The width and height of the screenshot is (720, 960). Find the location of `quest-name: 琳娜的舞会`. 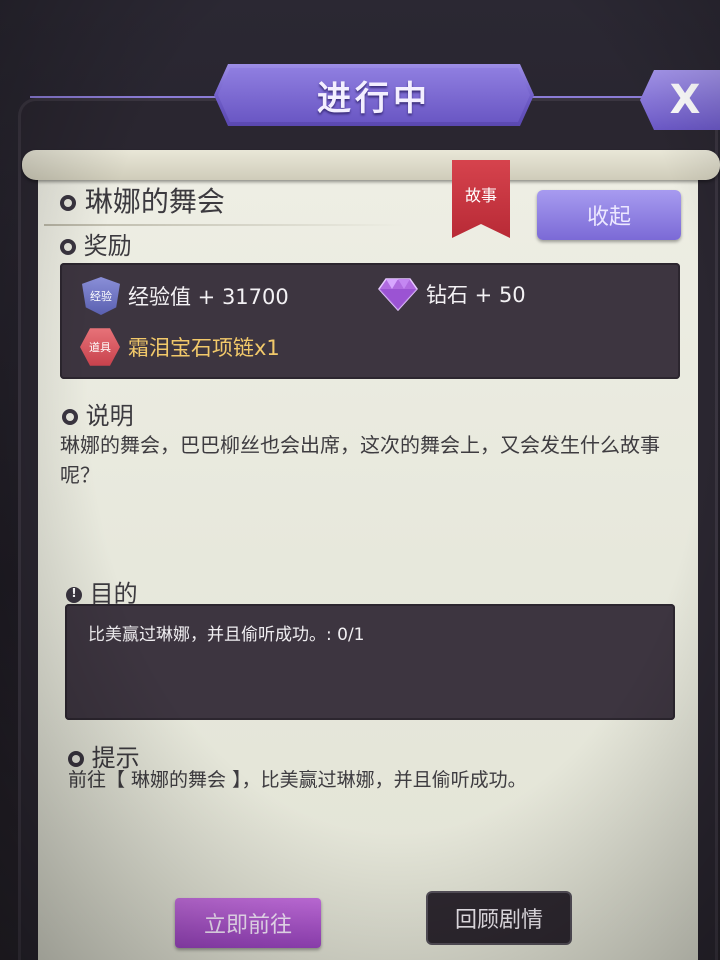

quest-name: 琳娜的舞会 is located at coordinates (154, 201).